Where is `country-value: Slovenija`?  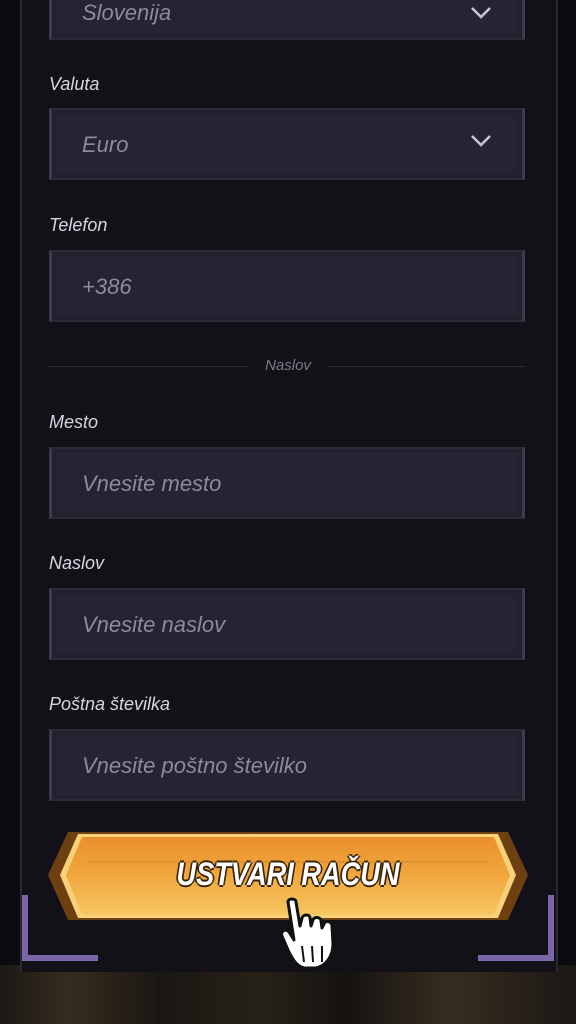 country-value: Slovenija is located at coordinates (127, 12).